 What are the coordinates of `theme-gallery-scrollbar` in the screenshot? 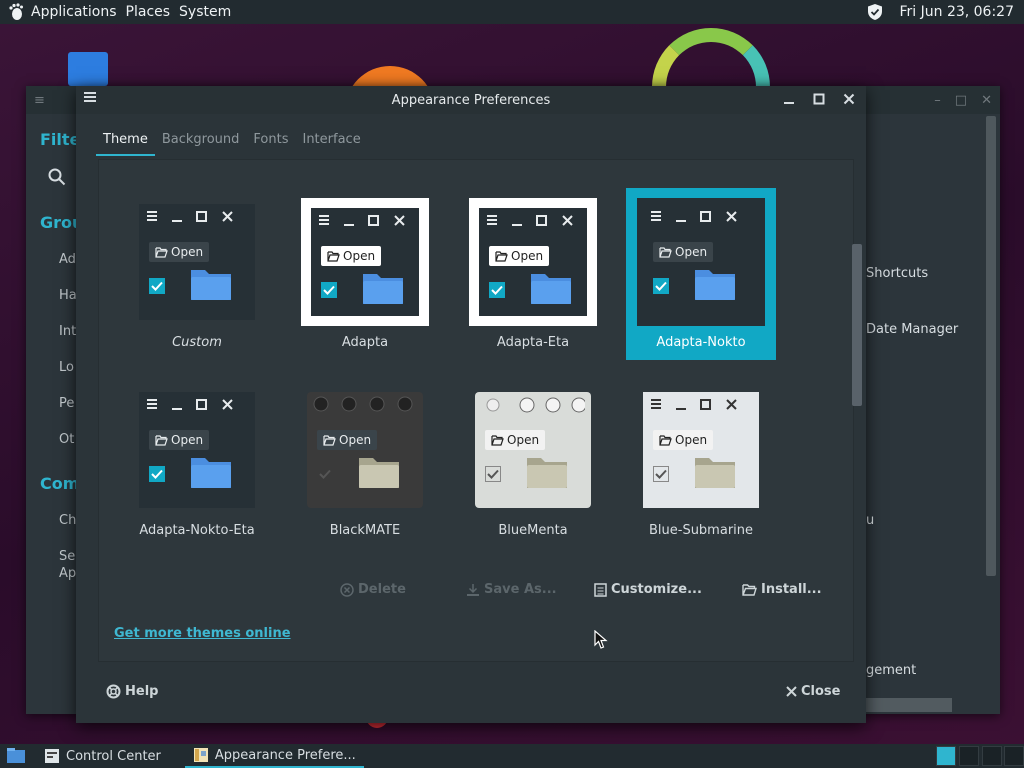 It's located at (857, 325).